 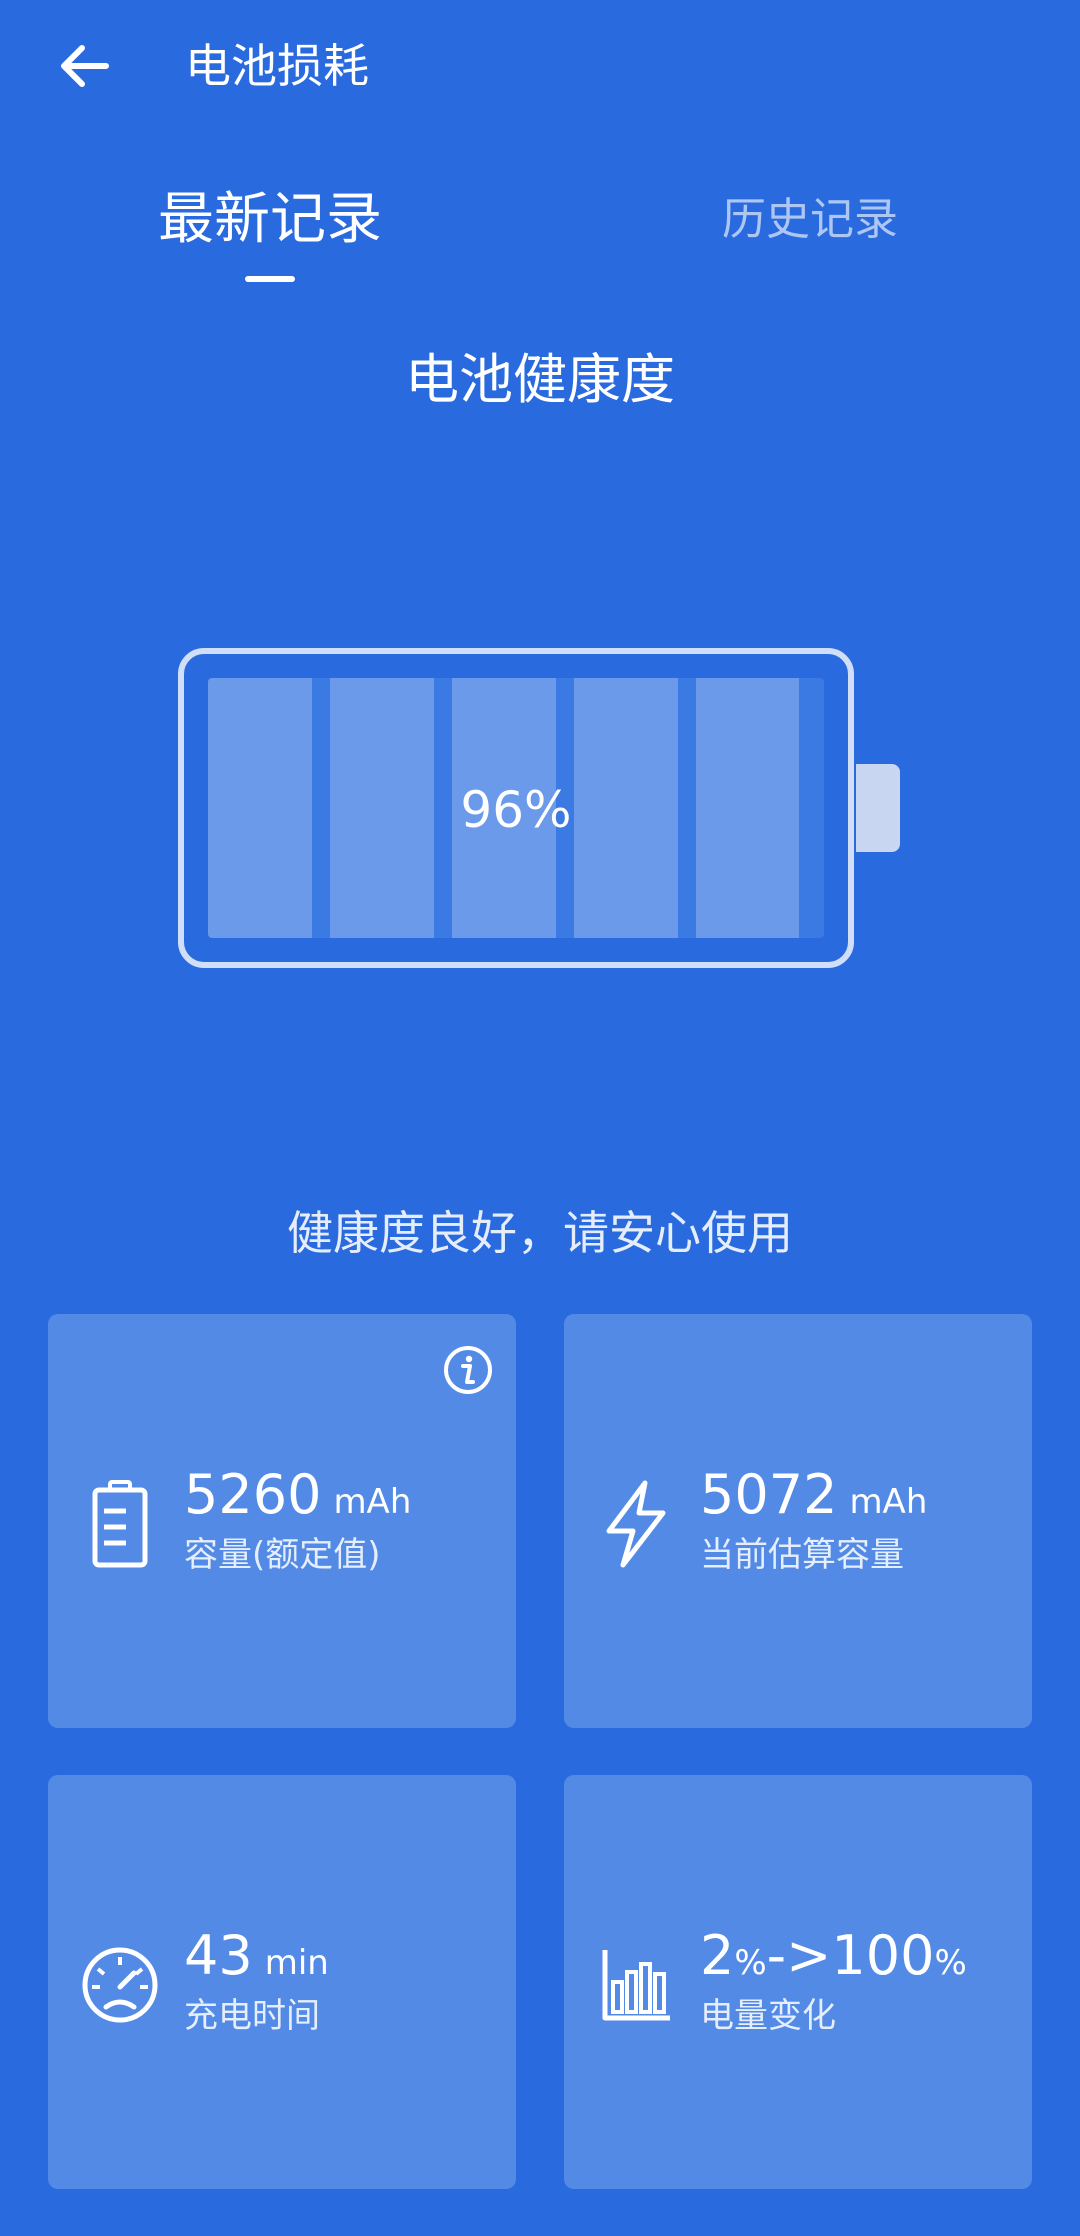 I want to click on battery-health-percent: 96%, so click(x=516, y=810).